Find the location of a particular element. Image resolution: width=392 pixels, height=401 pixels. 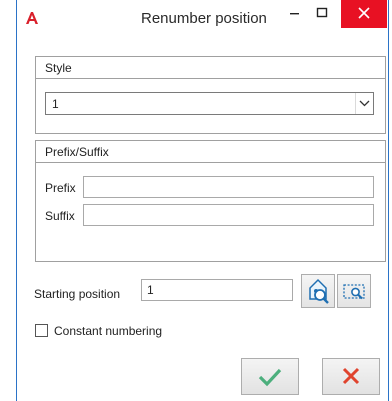

cross-icon is located at coordinates (351, 376).